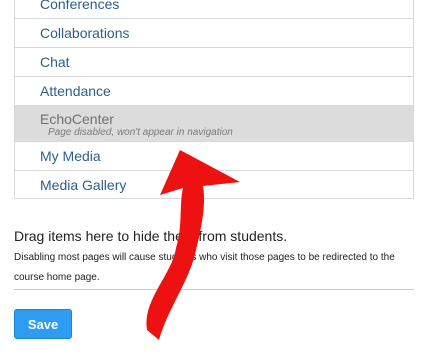 The width and height of the screenshot is (432, 353). Describe the element at coordinates (55, 62) in the screenshot. I see `nav-item-label: Chat` at that location.